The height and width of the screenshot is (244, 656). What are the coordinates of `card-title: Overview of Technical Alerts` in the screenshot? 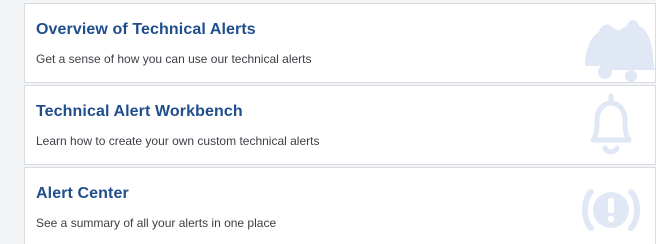 It's located at (146, 29).